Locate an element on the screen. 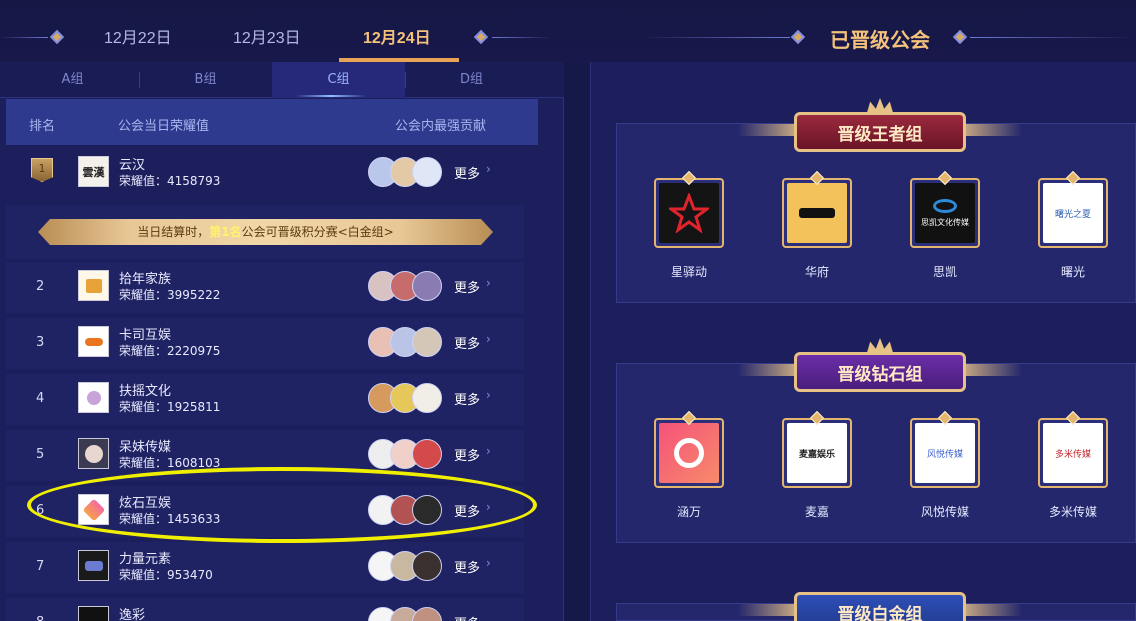  guild-logo: 雲漢 is located at coordinates (93, 171).